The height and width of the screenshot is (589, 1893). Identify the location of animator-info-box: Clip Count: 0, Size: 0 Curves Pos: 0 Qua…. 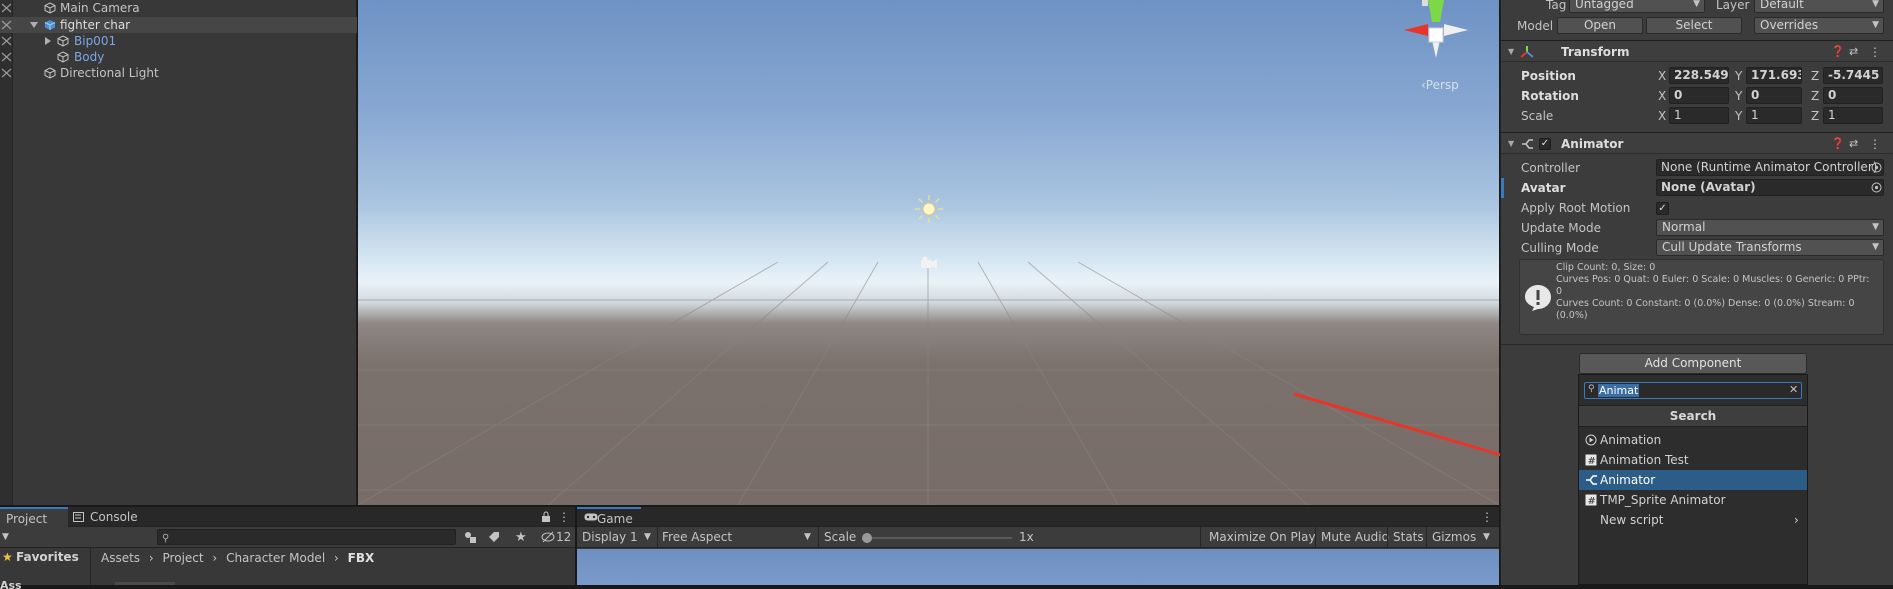
(1701, 297).